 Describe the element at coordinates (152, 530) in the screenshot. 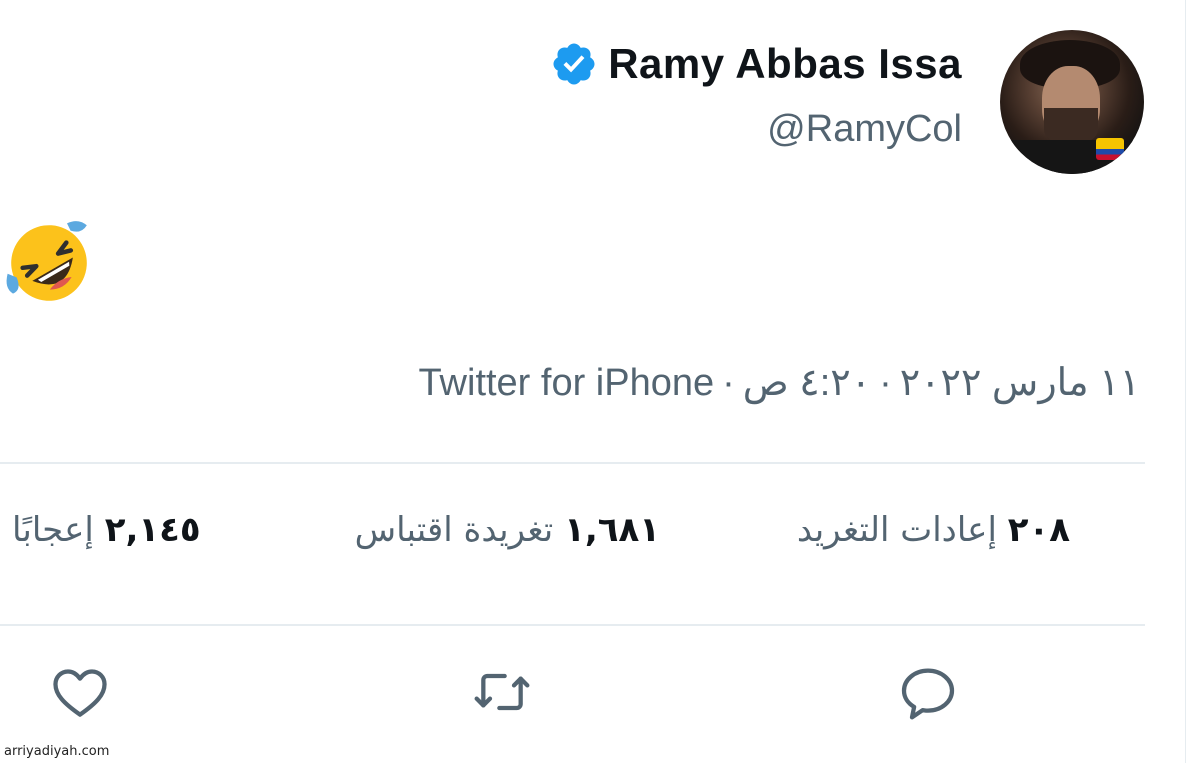

I see `likes-count: ٢,١٤٥` at that location.